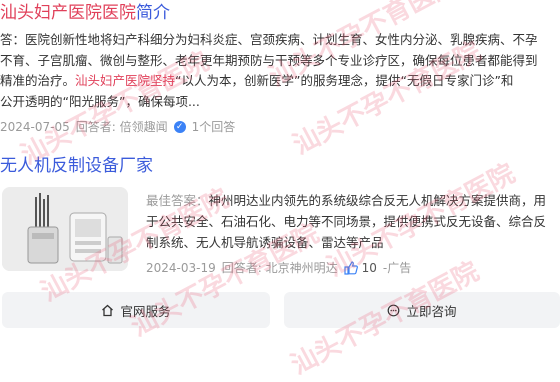 The width and height of the screenshot is (560, 382). What do you see at coordinates (369, 267) in the screenshot?
I see `like-count: 10` at bounding box center [369, 267].